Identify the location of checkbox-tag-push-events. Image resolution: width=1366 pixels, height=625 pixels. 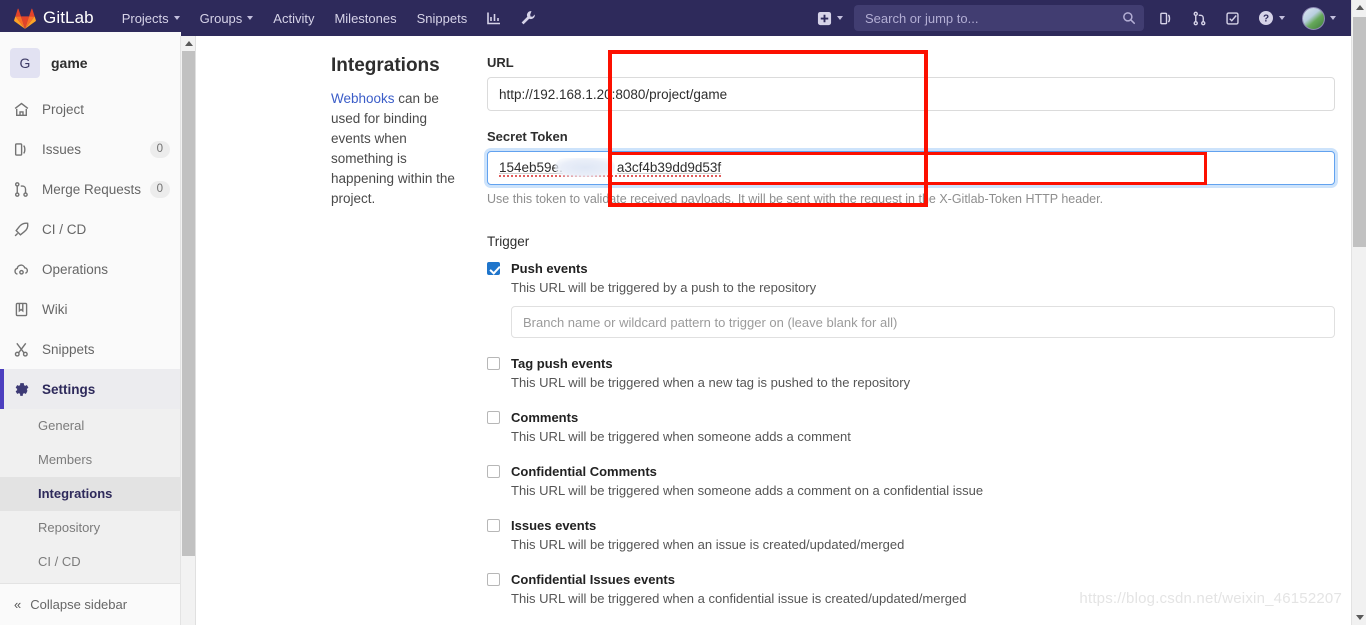
(493, 363).